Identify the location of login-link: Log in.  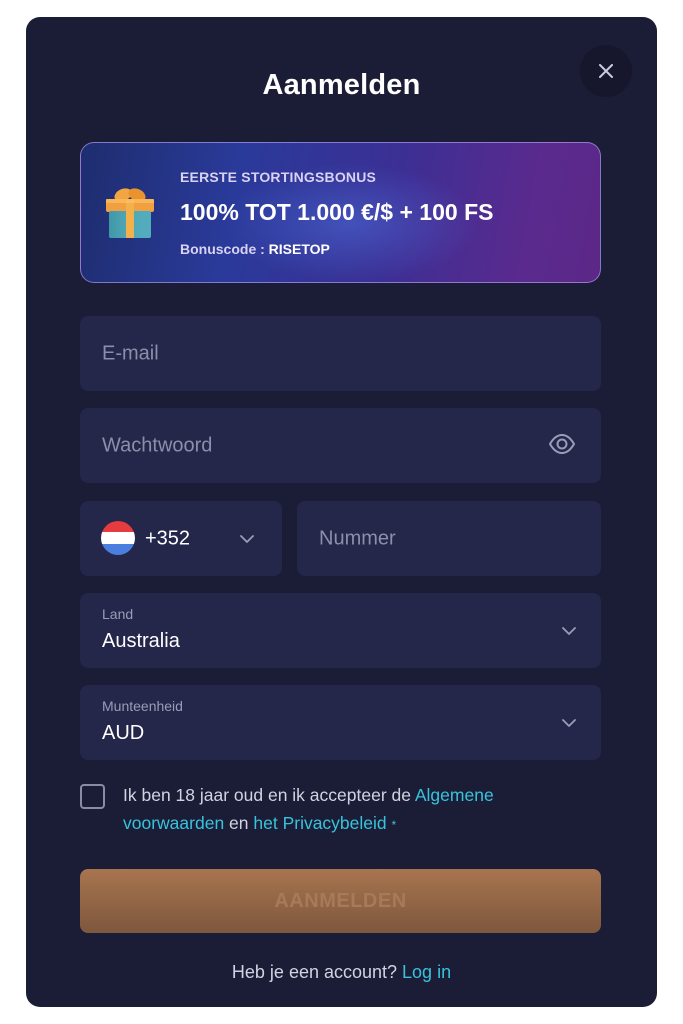
(426, 972).